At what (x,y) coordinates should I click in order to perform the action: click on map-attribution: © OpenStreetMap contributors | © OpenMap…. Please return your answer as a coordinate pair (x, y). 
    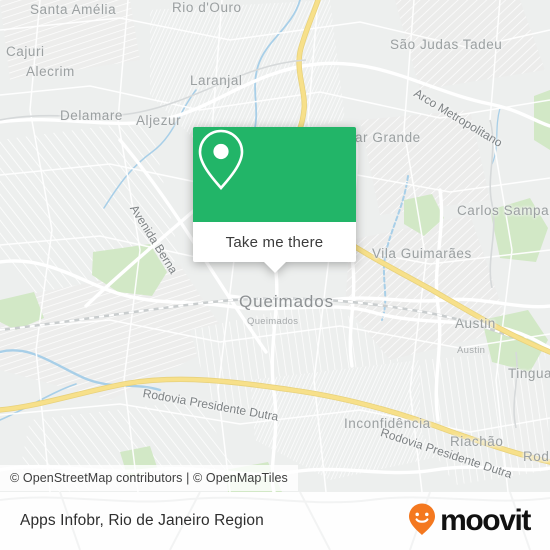
    Looking at the image, I should click on (149, 478).